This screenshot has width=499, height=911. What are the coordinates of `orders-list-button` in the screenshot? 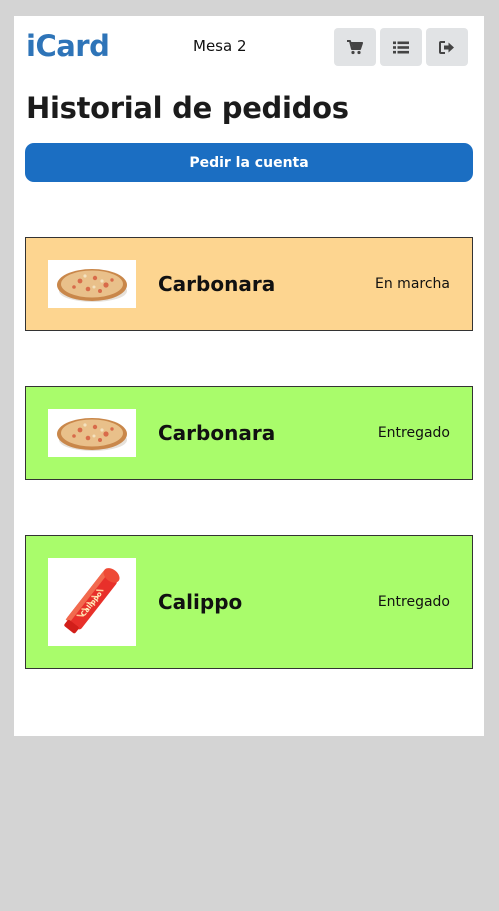 It's located at (401, 47).